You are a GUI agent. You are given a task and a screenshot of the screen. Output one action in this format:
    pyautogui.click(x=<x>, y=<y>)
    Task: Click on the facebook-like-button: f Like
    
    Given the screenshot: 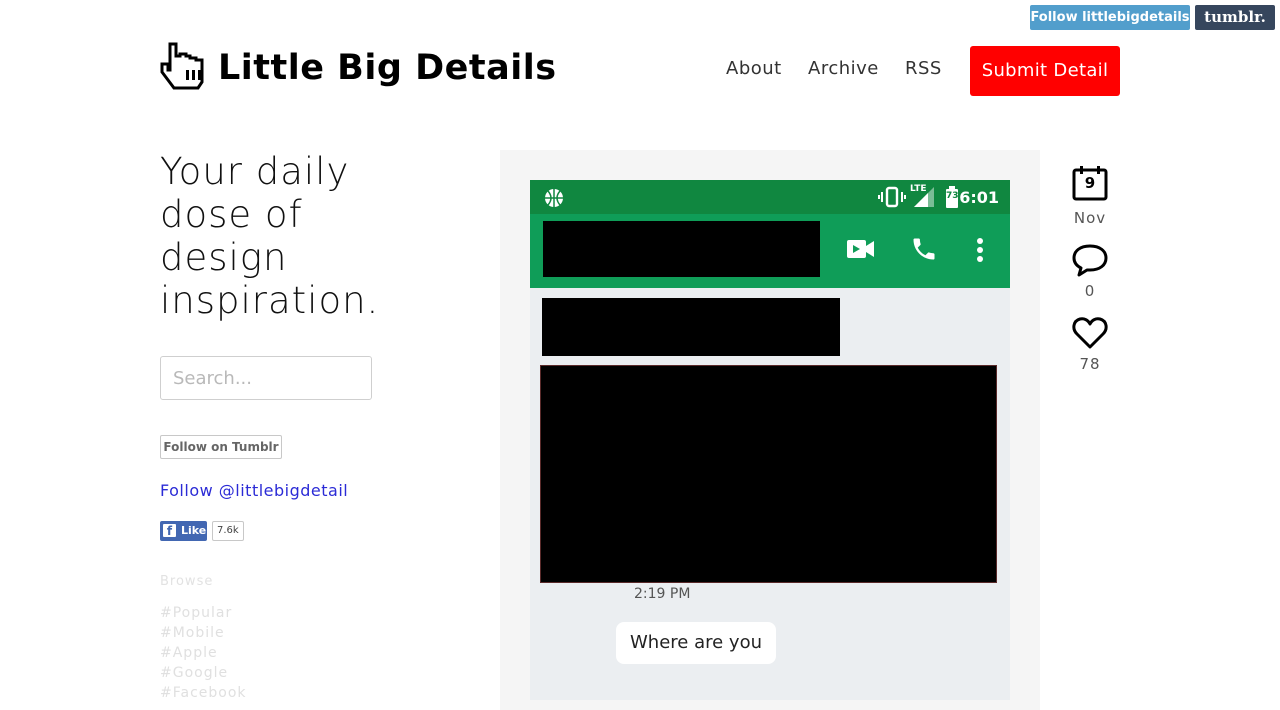 What is the action you would take?
    pyautogui.click(x=183, y=531)
    